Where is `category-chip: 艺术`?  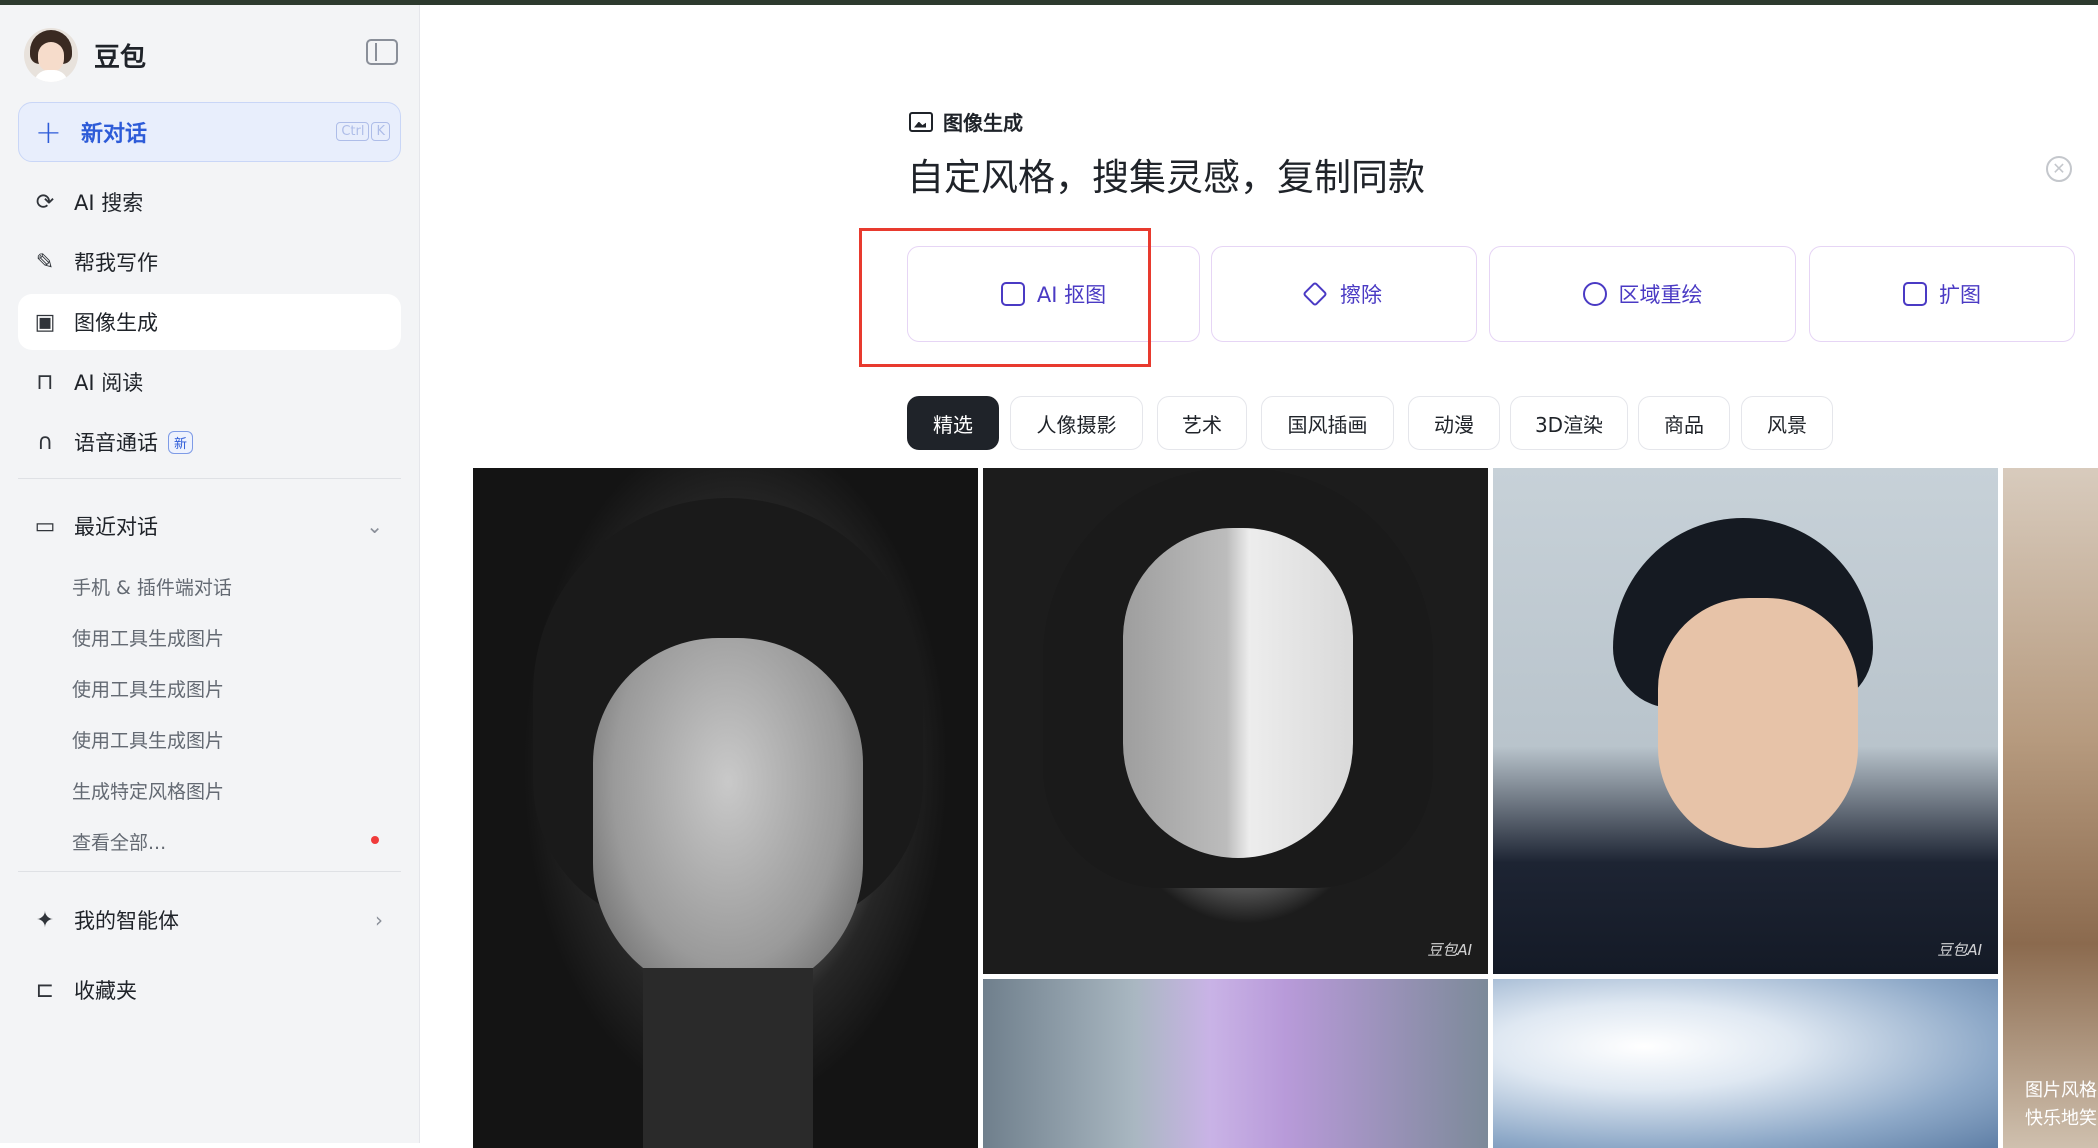 category-chip: 艺术 is located at coordinates (1202, 423).